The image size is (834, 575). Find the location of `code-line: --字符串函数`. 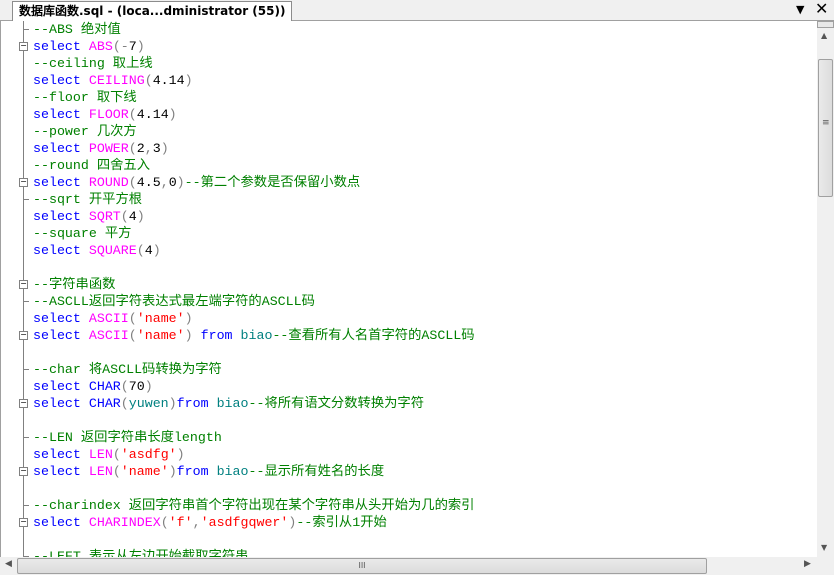

code-line: --字符串函数 is located at coordinates (74, 284).